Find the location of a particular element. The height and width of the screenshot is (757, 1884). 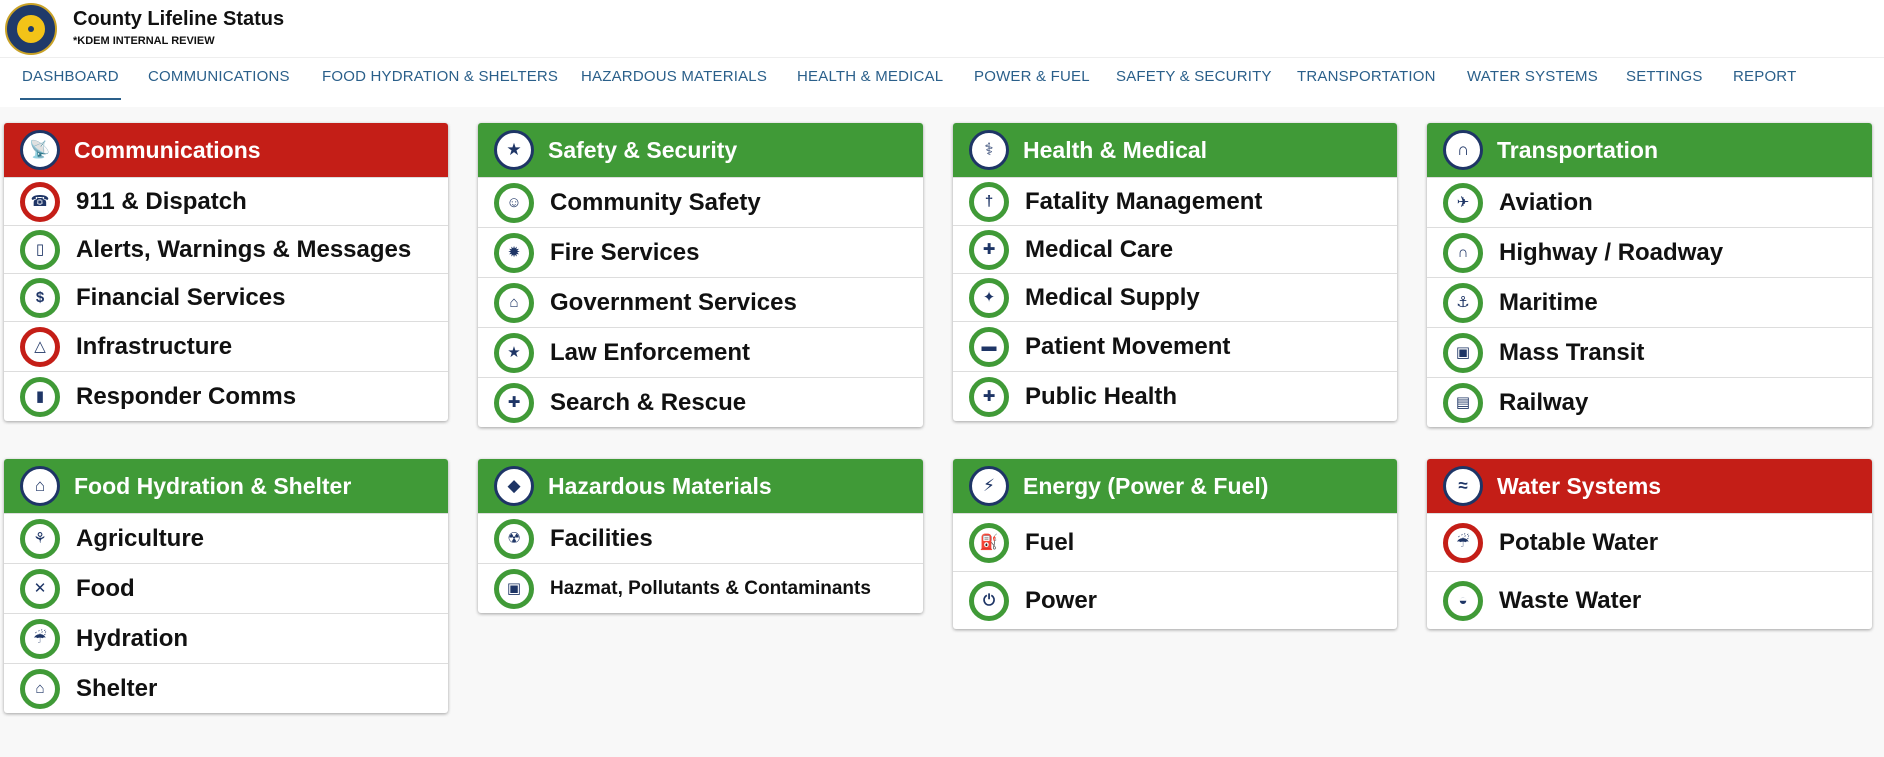

item-label: Fuel is located at coordinates (1050, 542).